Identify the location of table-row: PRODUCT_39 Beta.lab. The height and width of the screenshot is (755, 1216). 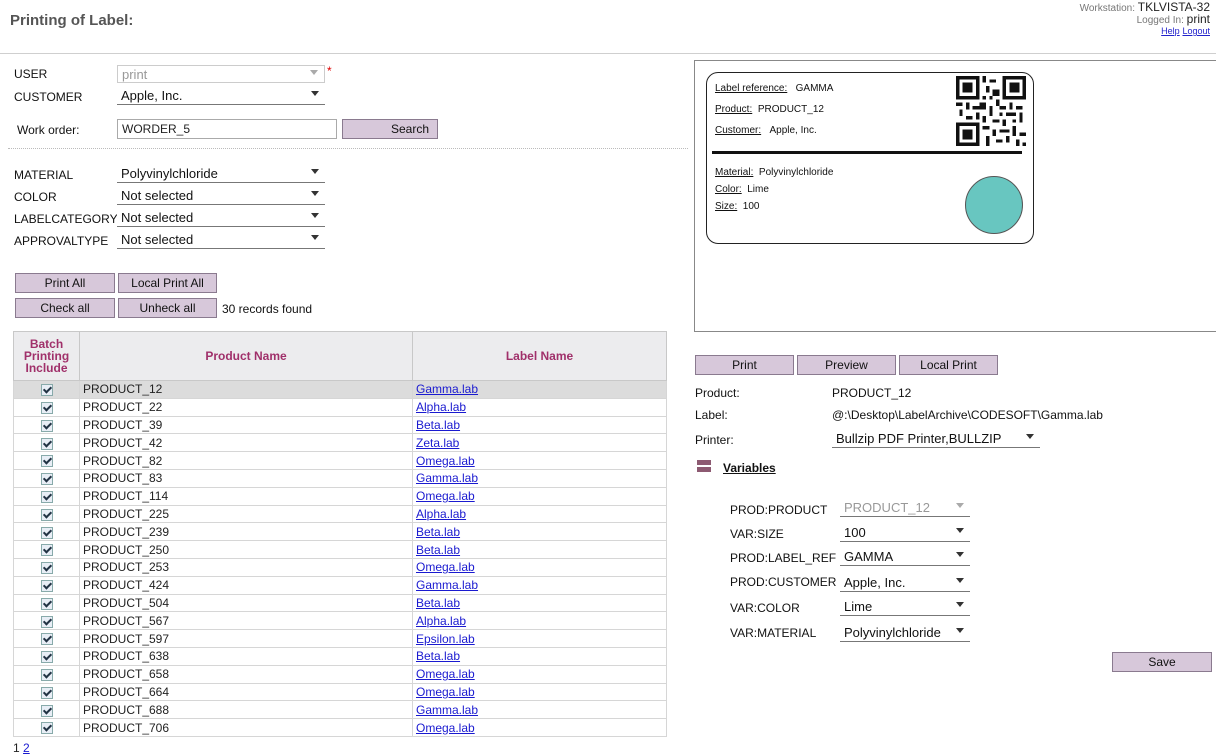
(340, 425).